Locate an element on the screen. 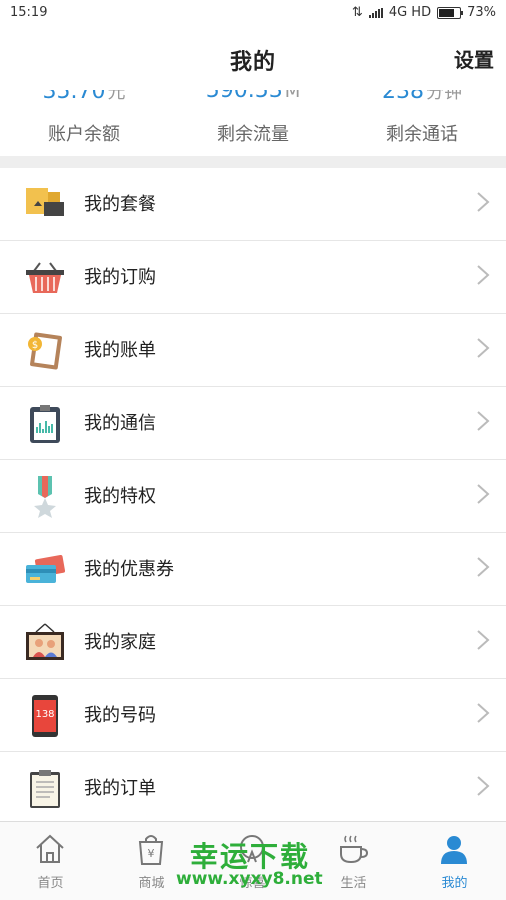 This screenshot has width=506, height=900. menu-item-label: 我的订单 is located at coordinates (120, 788).